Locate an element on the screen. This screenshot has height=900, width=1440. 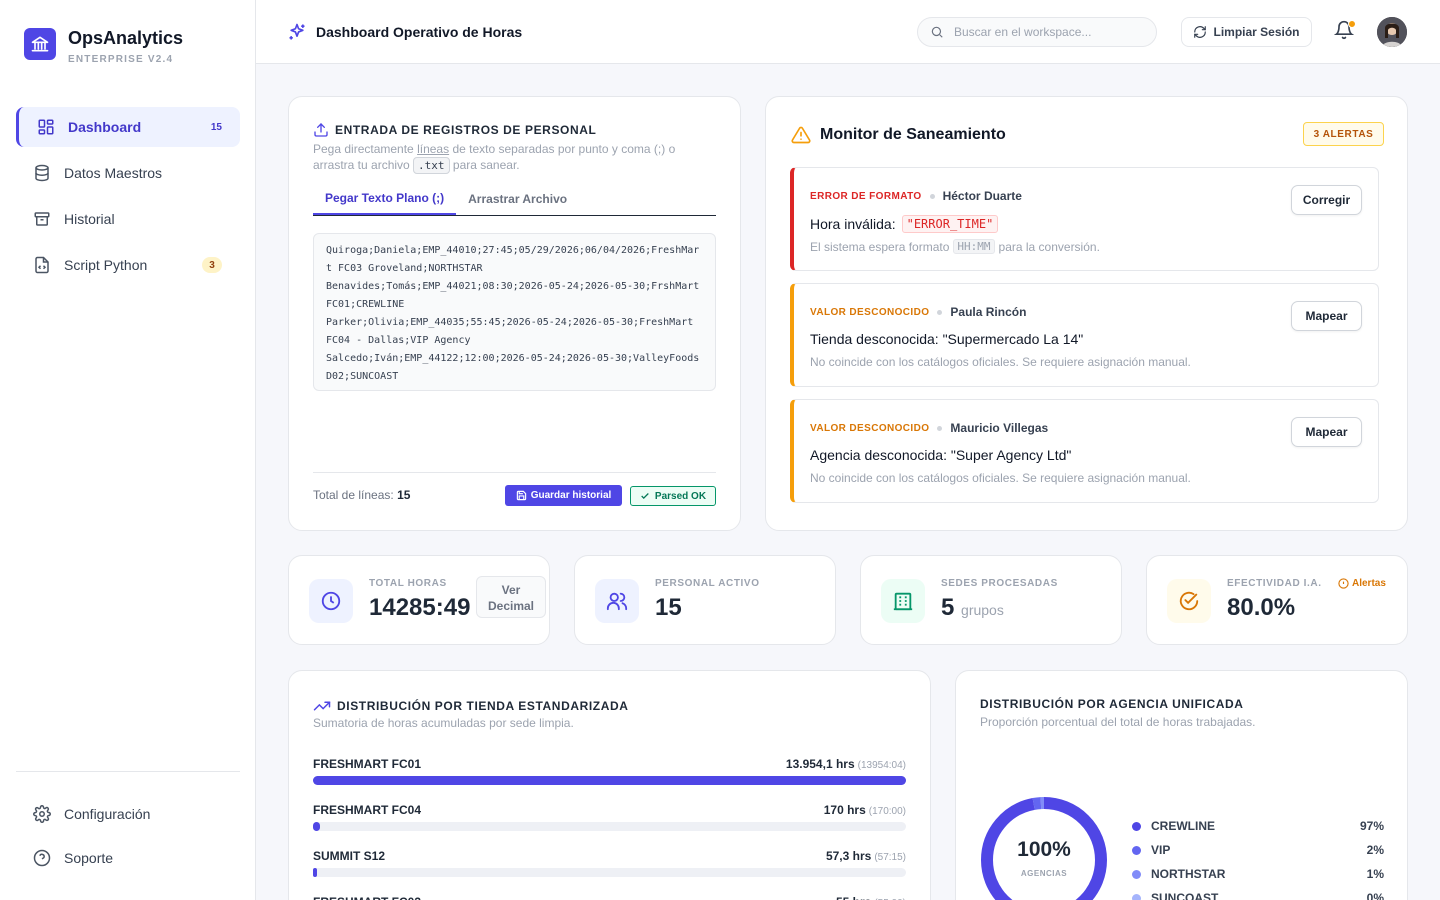
issue-message: Hora inválida: "ERROR_TIME" is located at coordinates (904, 224).